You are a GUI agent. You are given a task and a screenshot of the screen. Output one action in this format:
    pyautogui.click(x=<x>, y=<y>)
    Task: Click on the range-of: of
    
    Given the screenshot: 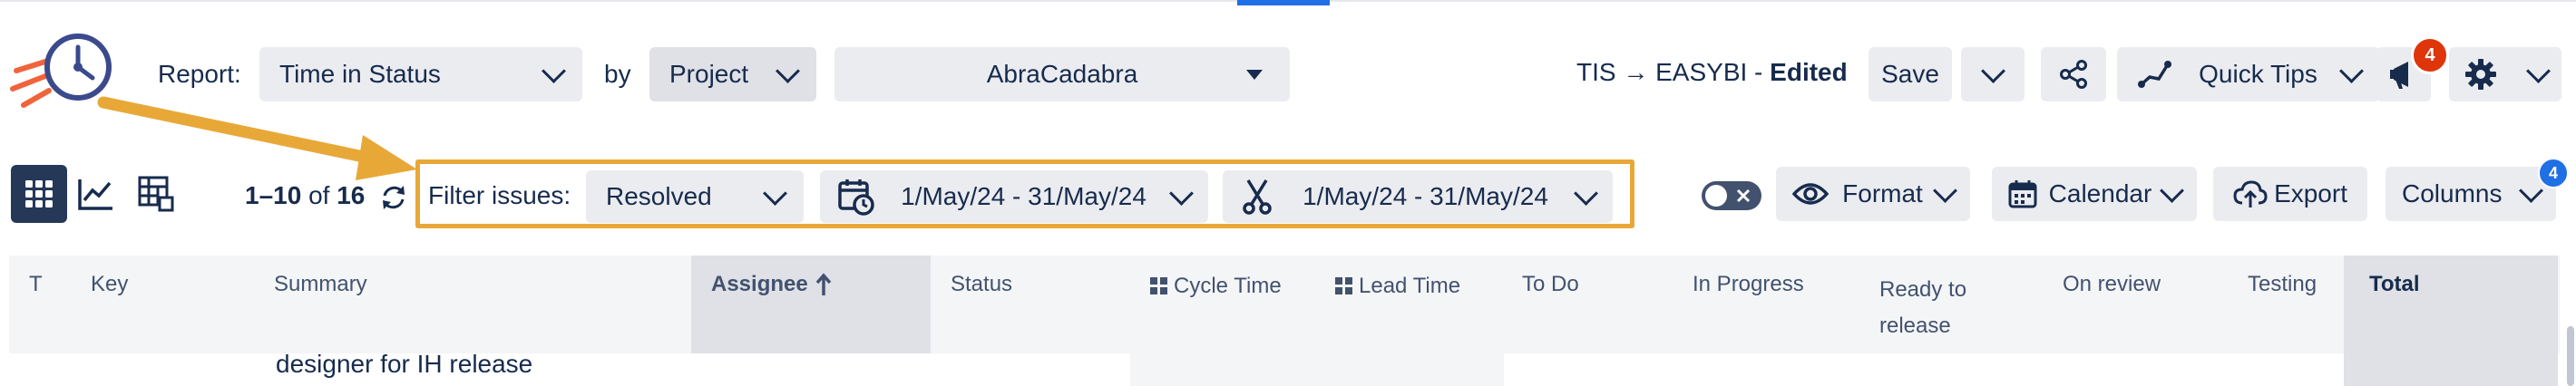 What is the action you would take?
    pyautogui.click(x=319, y=195)
    